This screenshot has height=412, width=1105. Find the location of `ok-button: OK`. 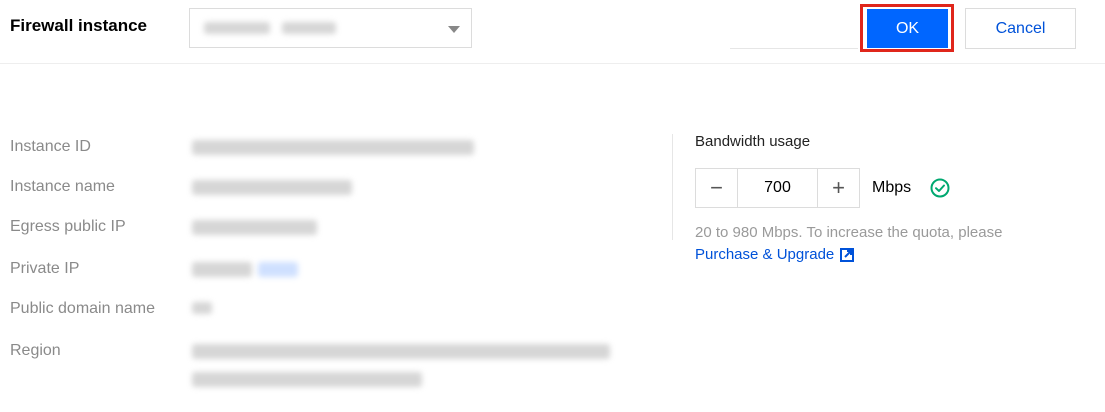

ok-button: OK is located at coordinates (907, 28).